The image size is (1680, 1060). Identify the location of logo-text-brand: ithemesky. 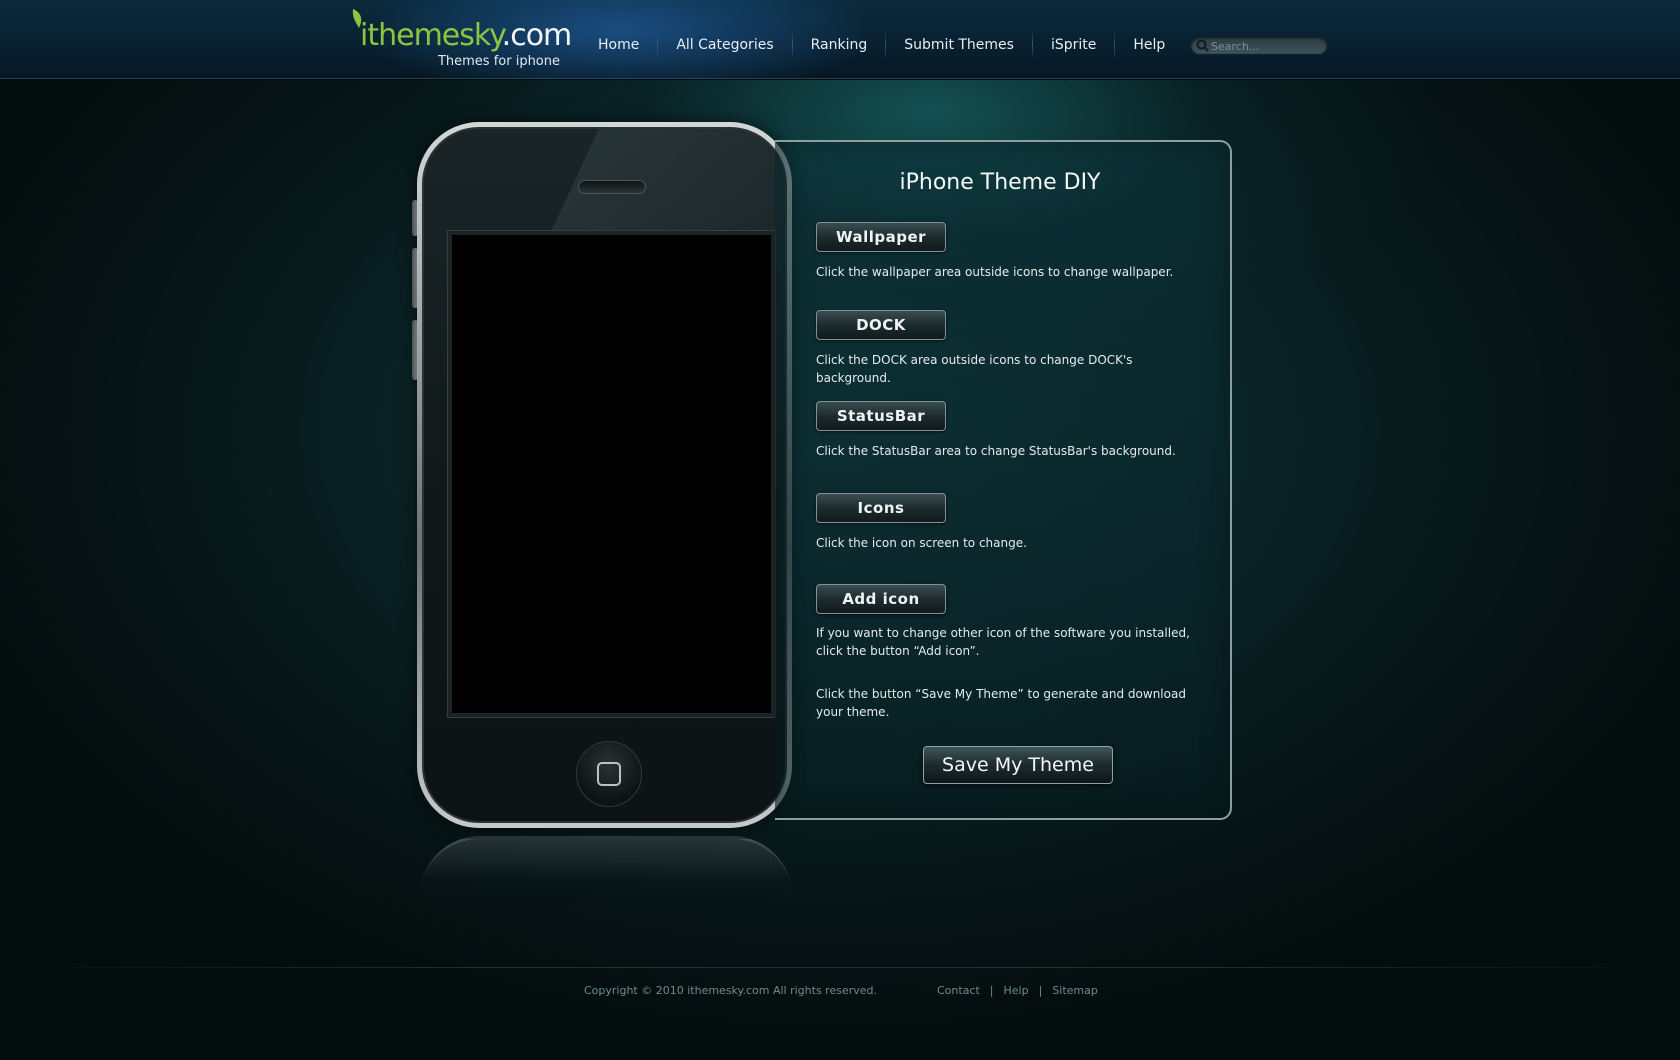
(431, 35).